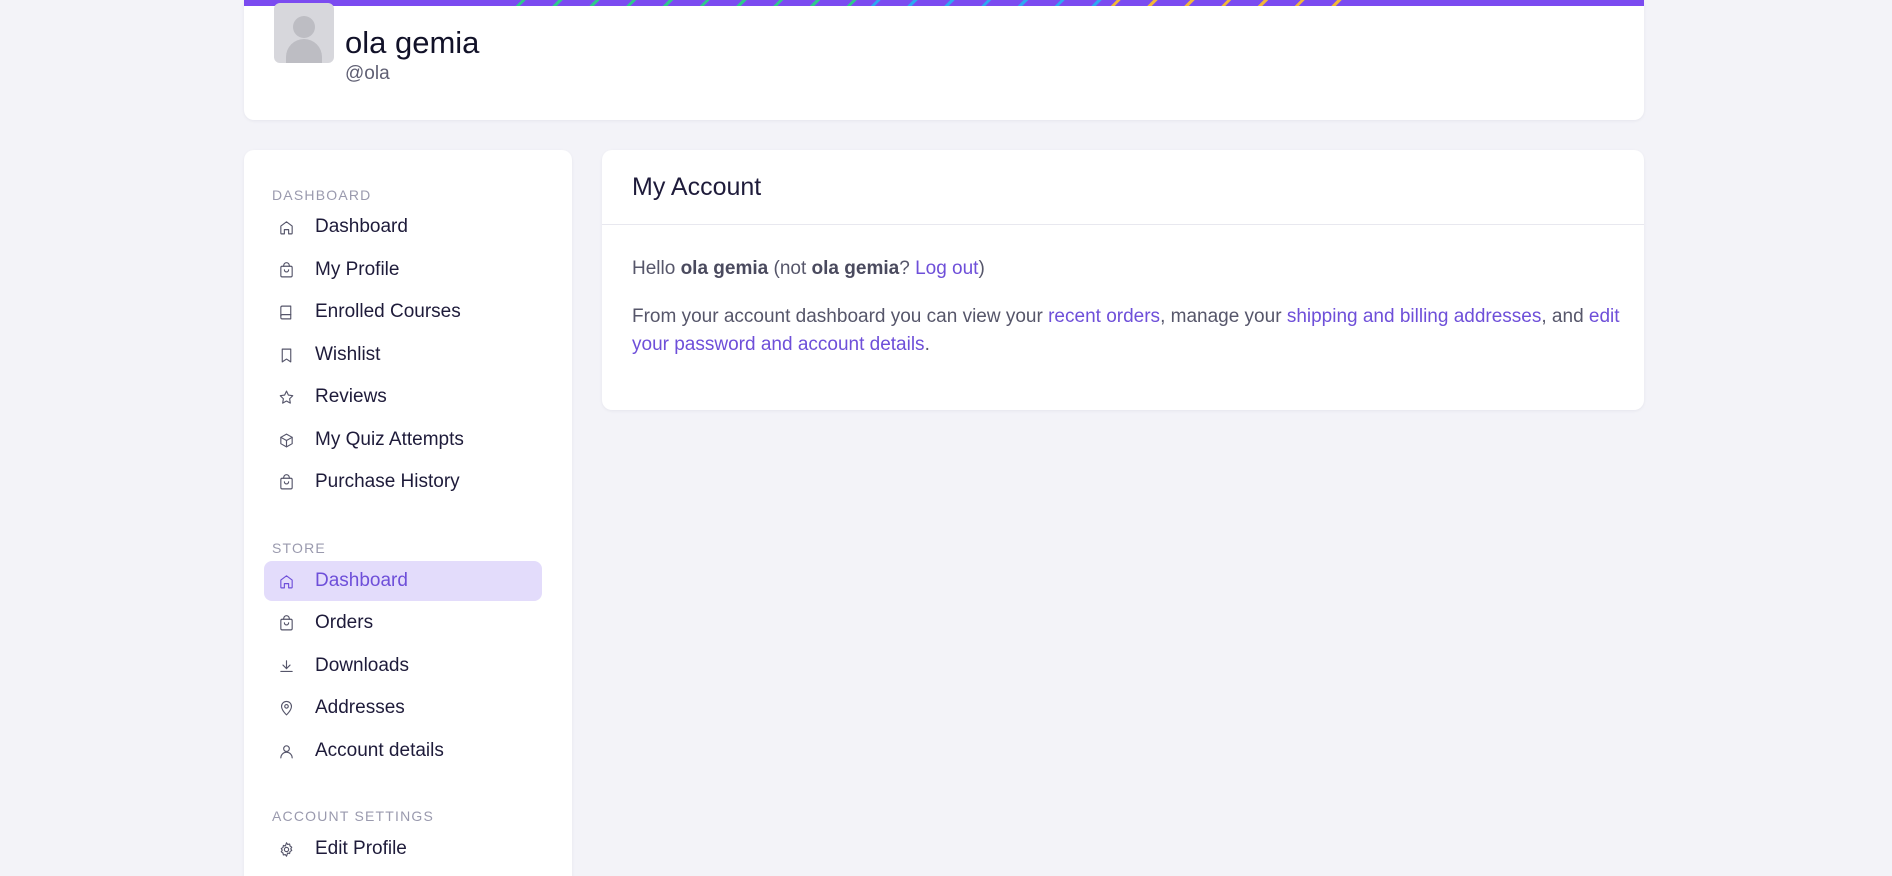  What do you see at coordinates (286, 397) in the screenshot?
I see `star-icon` at bounding box center [286, 397].